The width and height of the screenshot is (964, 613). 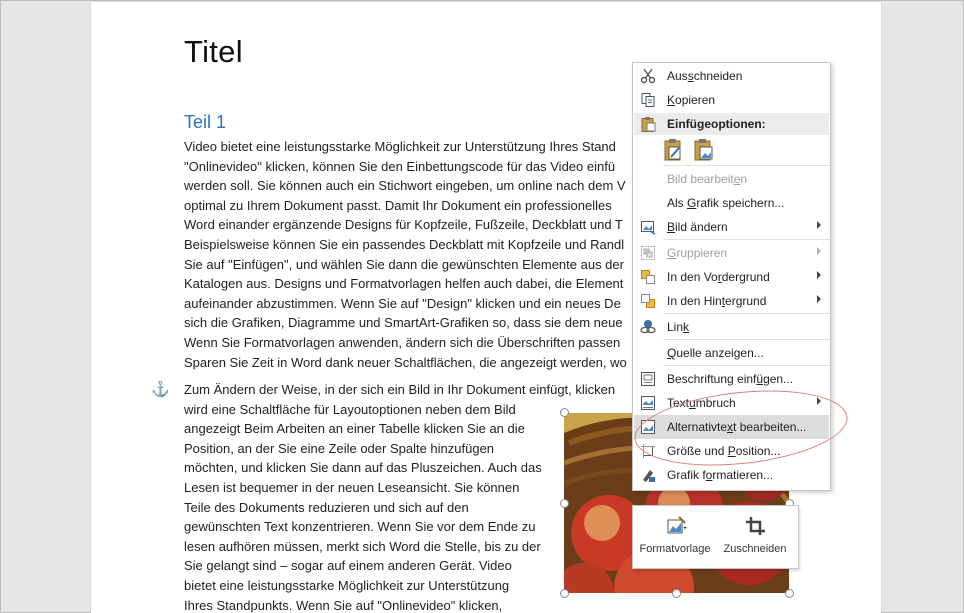 I want to click on mini-toolbar: Formatvorlage Zuschneiden, so click(x=715, y=537).